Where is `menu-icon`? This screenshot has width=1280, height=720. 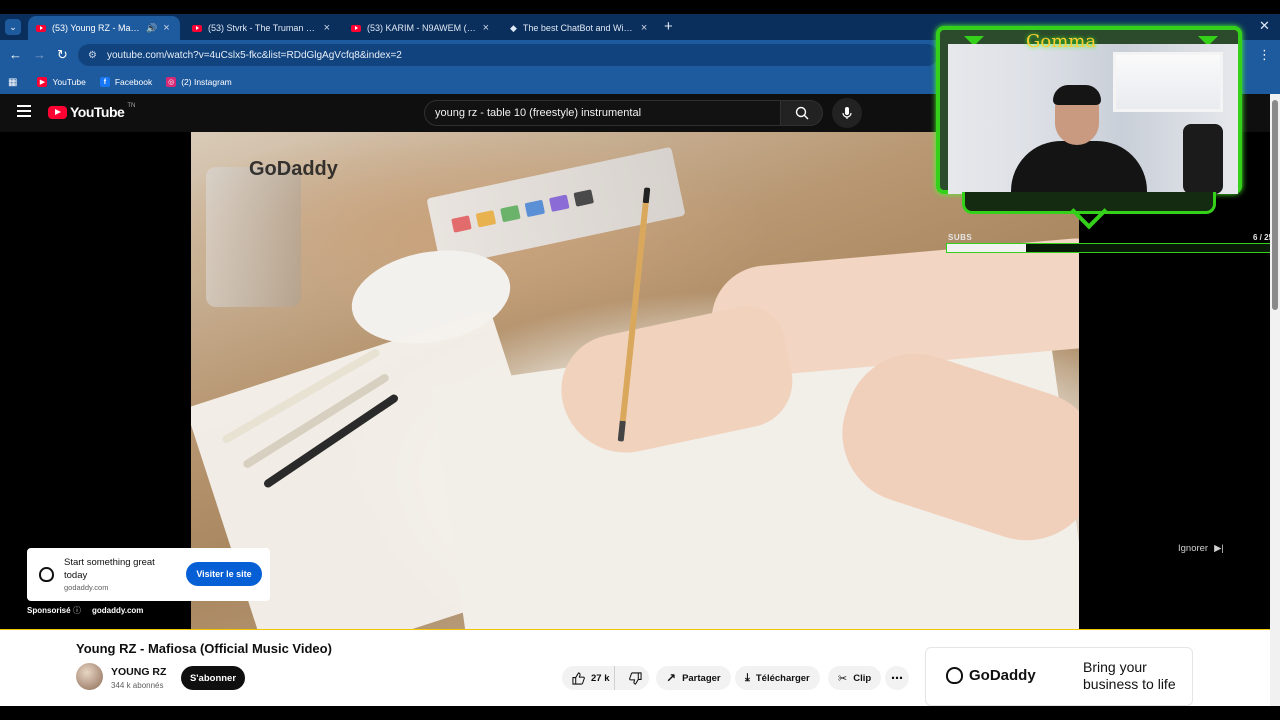 menu-icon is located at coordinates (24, 111).